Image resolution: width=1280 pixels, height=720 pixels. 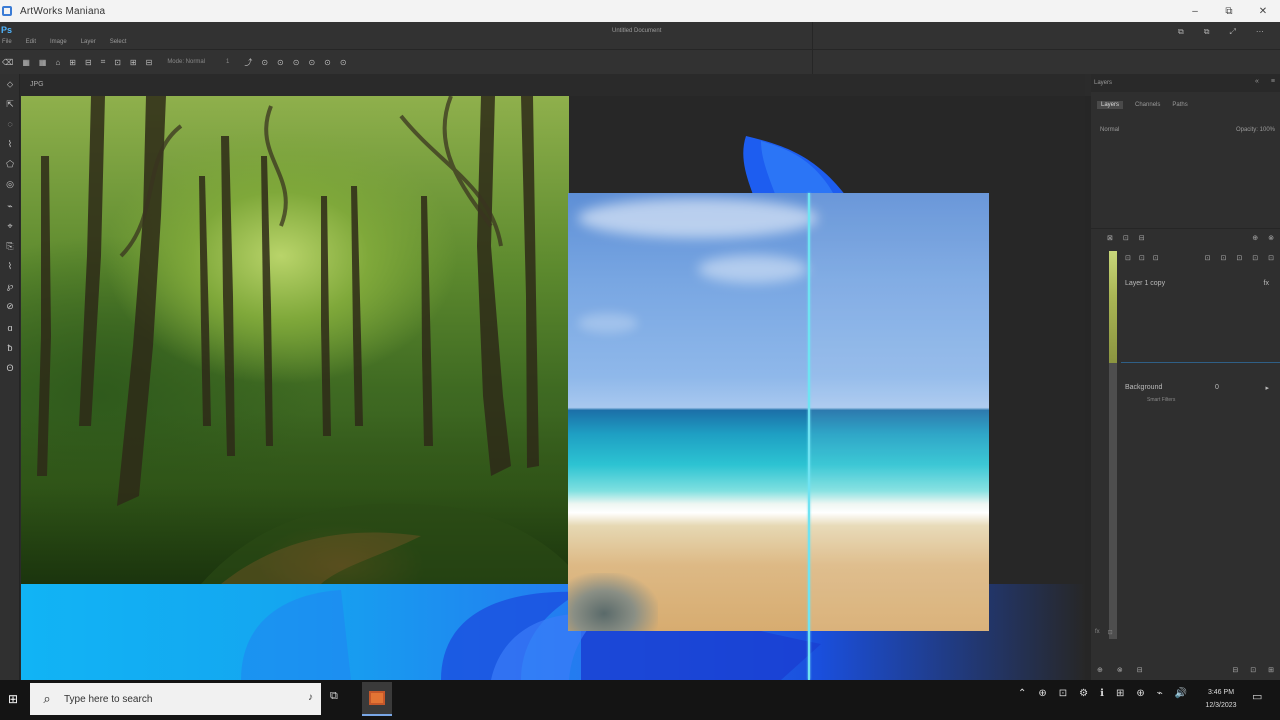 What do you see at coordinates (1140, 693) in the screenshot?
I see `tray-network-icon: ⊕` at bounding box center [1140, 693].